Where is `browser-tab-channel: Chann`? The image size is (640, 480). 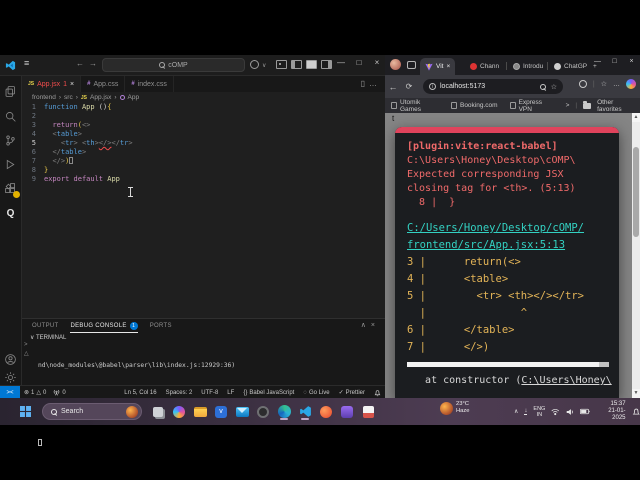 browser-tab-channel: Chann is located at coordinates (484, 66).